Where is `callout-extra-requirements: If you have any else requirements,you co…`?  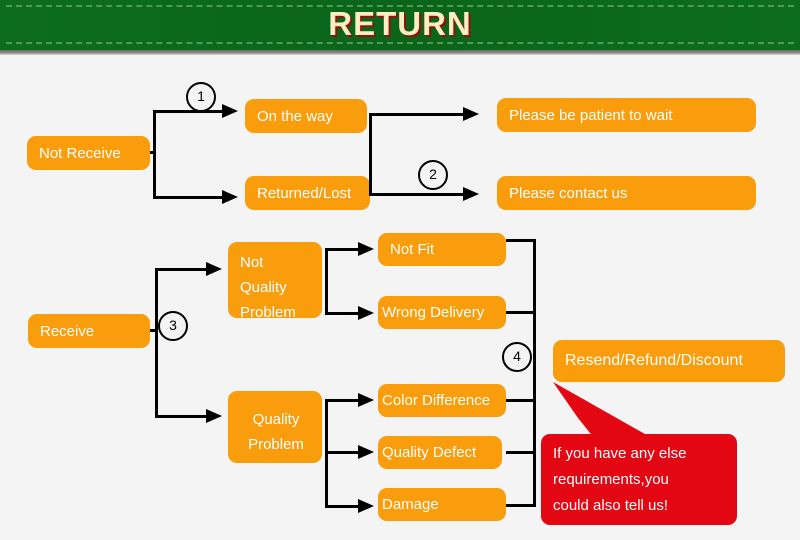 callout-extra-requirements: If you have any else requirements,you co… is located at coordinates (639, 479).